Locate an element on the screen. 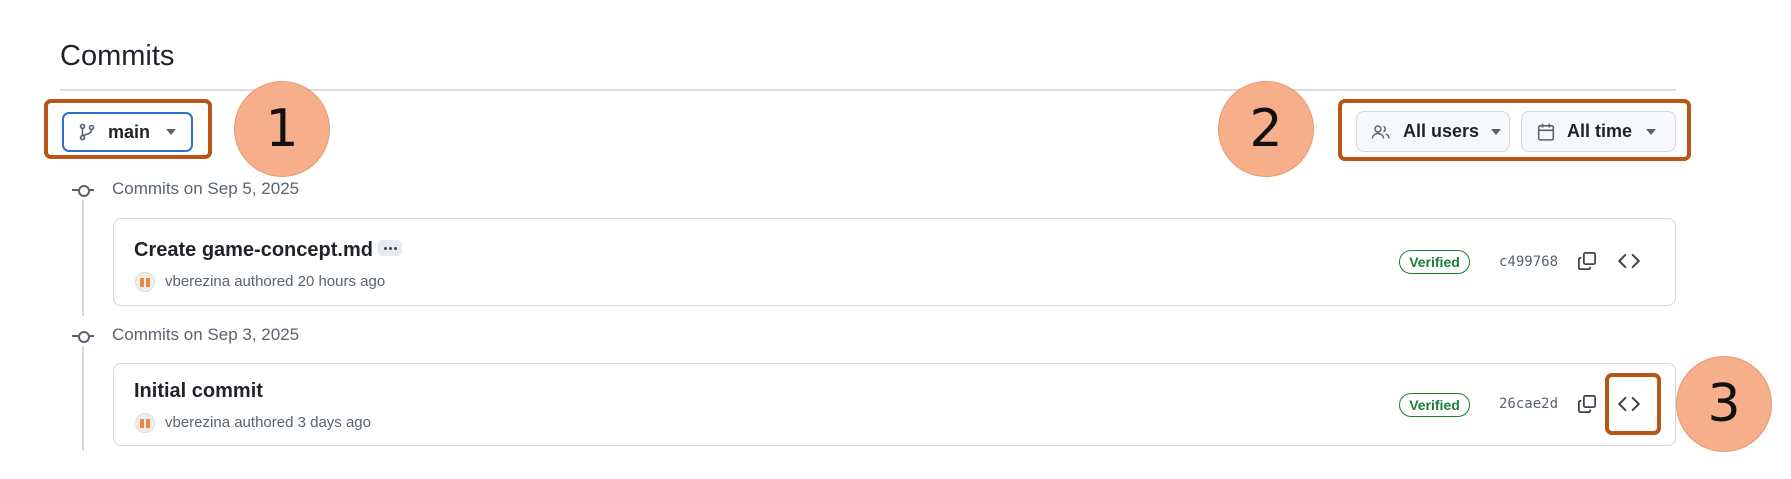 The width and height of the screenshot is (1791, 479). commit-meta-text: authored 3 days ago is located at coordinates (302, 422).